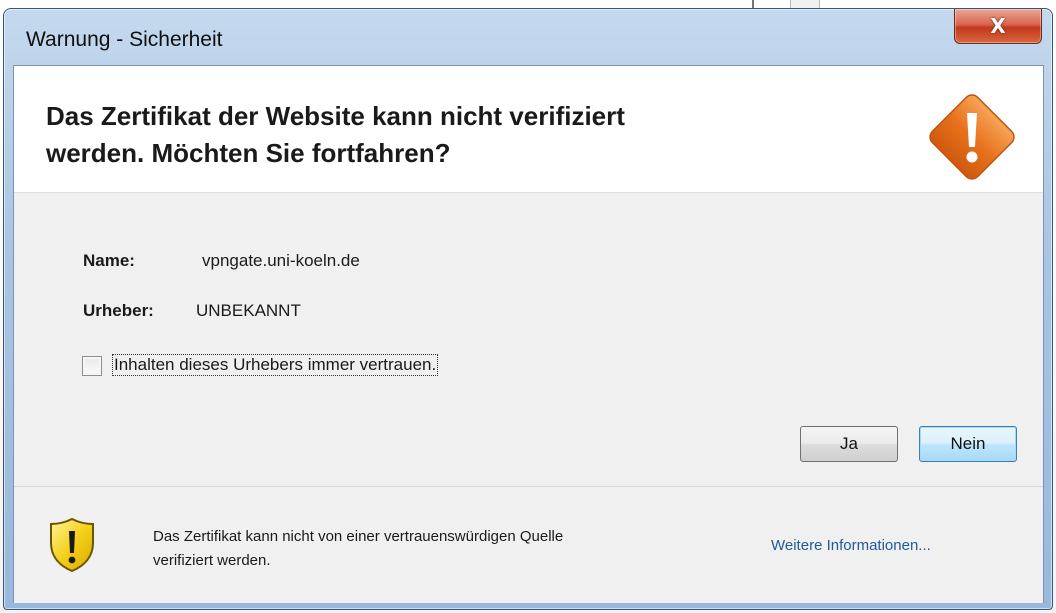  I want to click on close-icon: X, so click(998, 26).